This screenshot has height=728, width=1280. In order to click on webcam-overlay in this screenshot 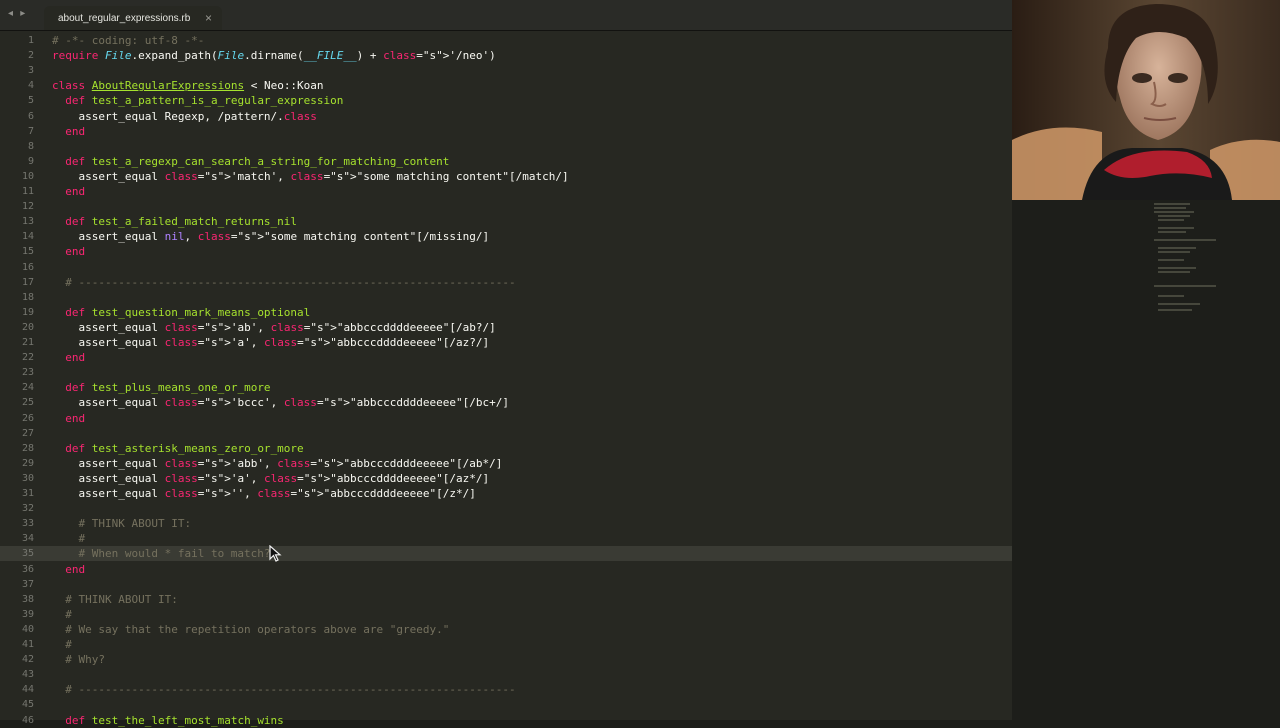, I will do `click(1146, 100)`.